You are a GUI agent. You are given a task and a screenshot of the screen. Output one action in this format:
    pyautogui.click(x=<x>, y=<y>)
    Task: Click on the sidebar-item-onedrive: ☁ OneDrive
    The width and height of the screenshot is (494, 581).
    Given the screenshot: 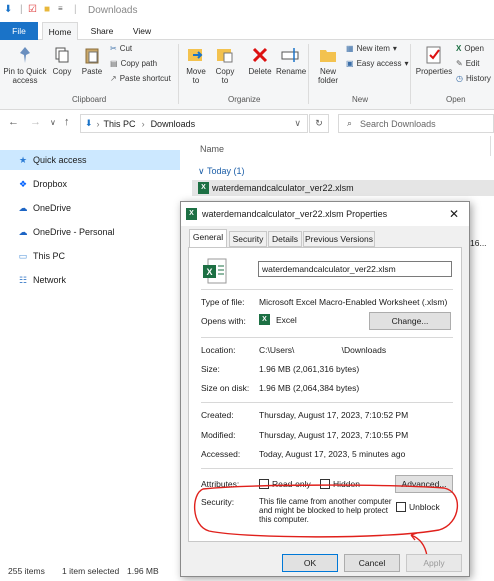 What is the action you would take?
    pyautogui.click(x=90, y=208)
    